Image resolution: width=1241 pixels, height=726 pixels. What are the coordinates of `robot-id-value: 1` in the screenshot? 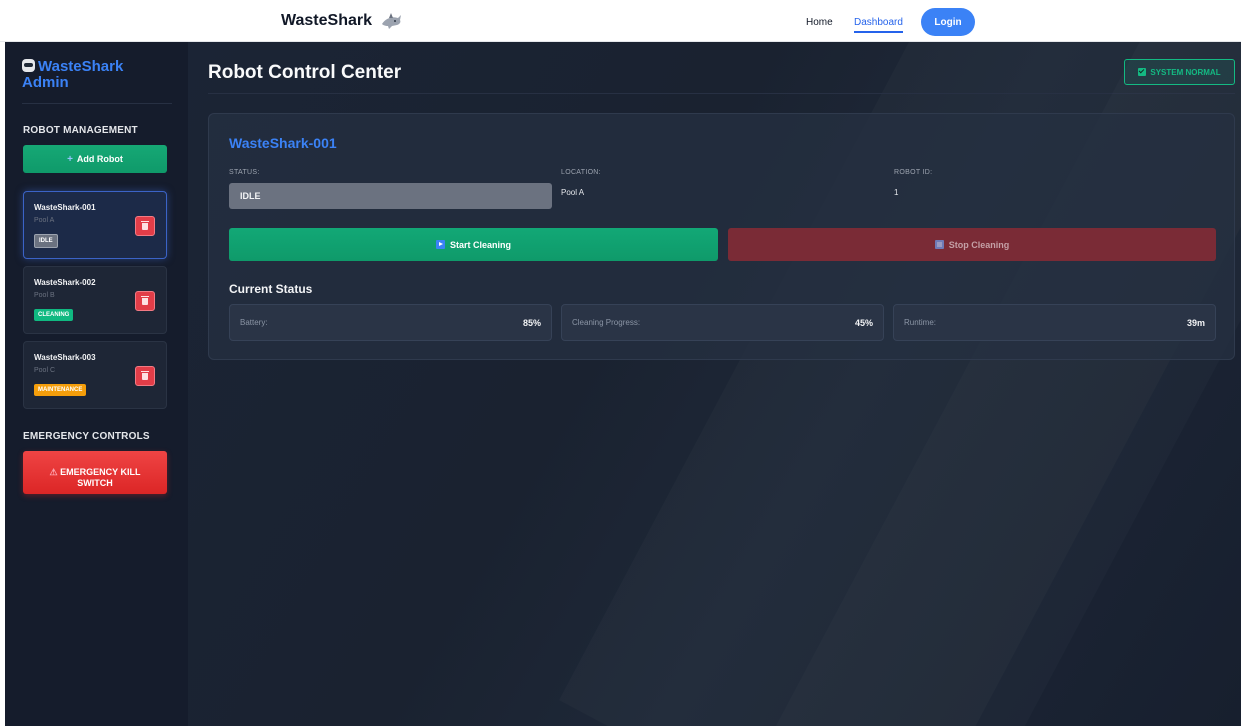 It's located at (896, 192).